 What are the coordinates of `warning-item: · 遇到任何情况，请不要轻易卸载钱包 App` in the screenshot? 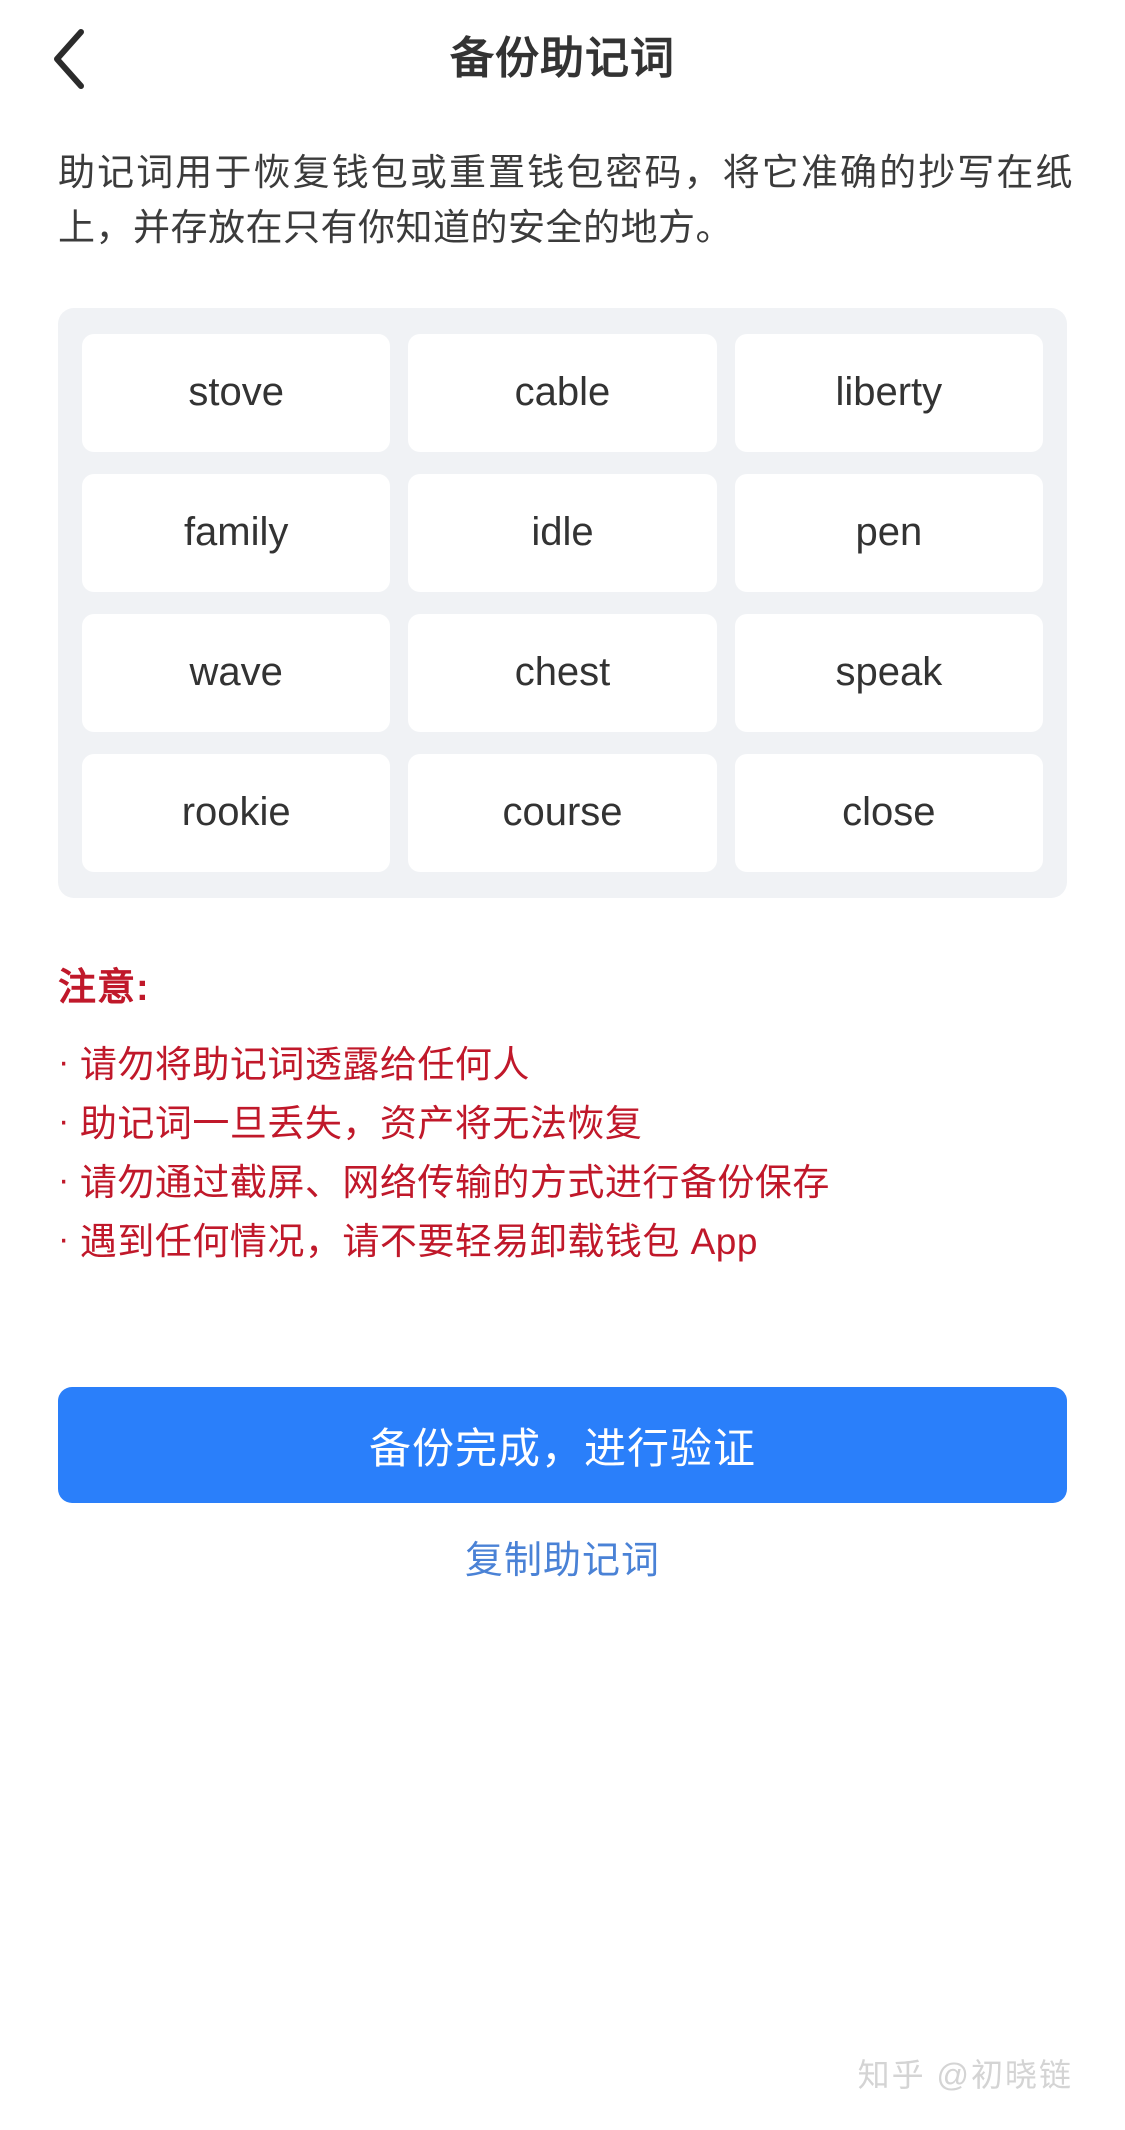 It's located at (562, 1241).